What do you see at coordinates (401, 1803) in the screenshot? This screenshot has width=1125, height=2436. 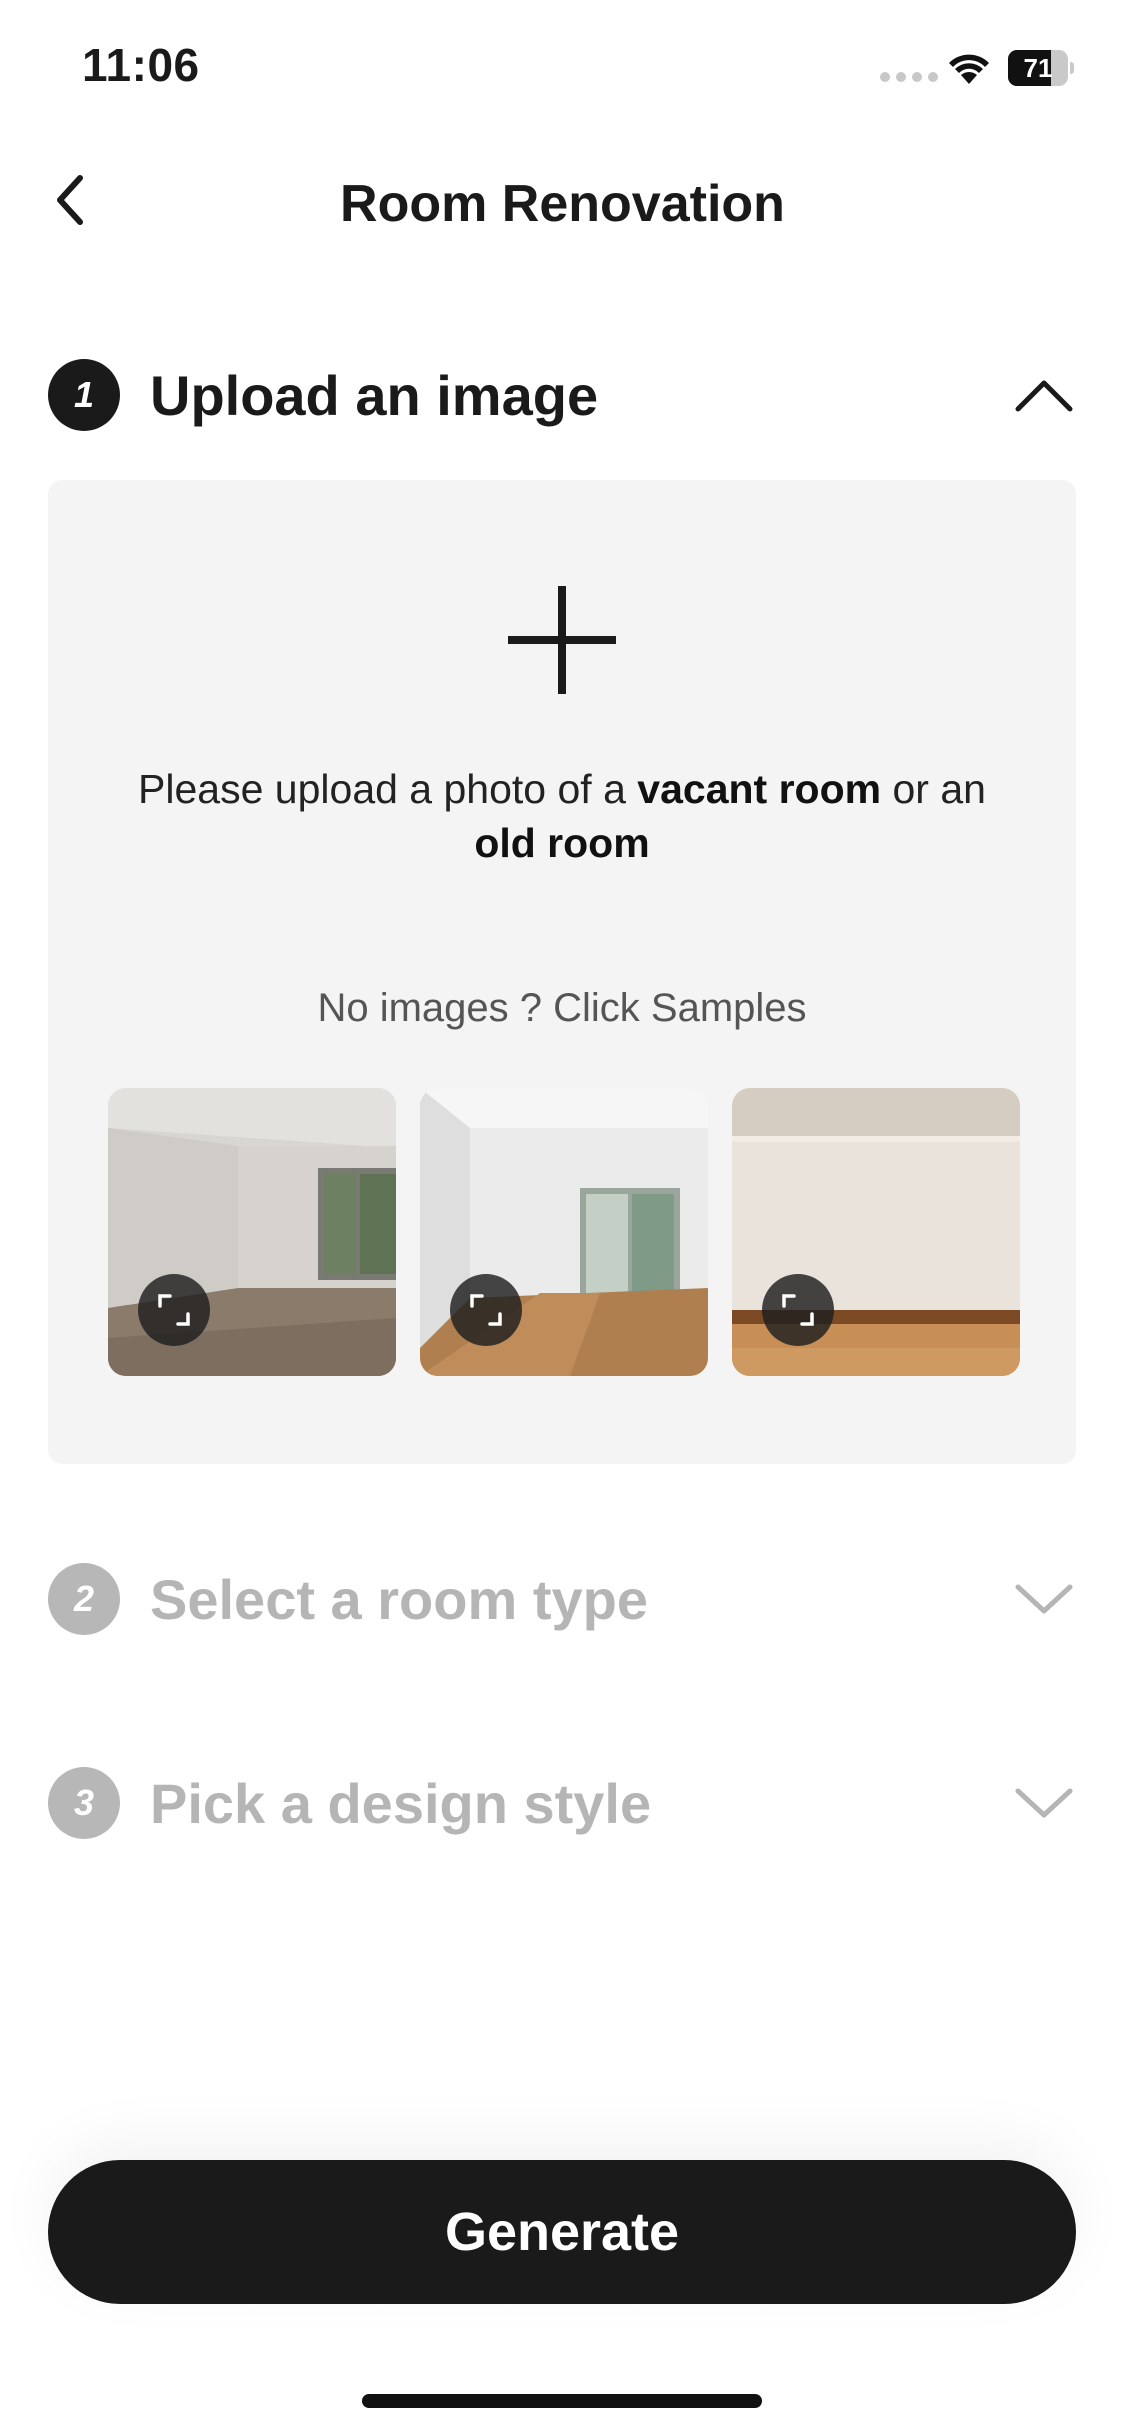 I see `step-title: Pick a design style` at bounding box center [401, 1803].